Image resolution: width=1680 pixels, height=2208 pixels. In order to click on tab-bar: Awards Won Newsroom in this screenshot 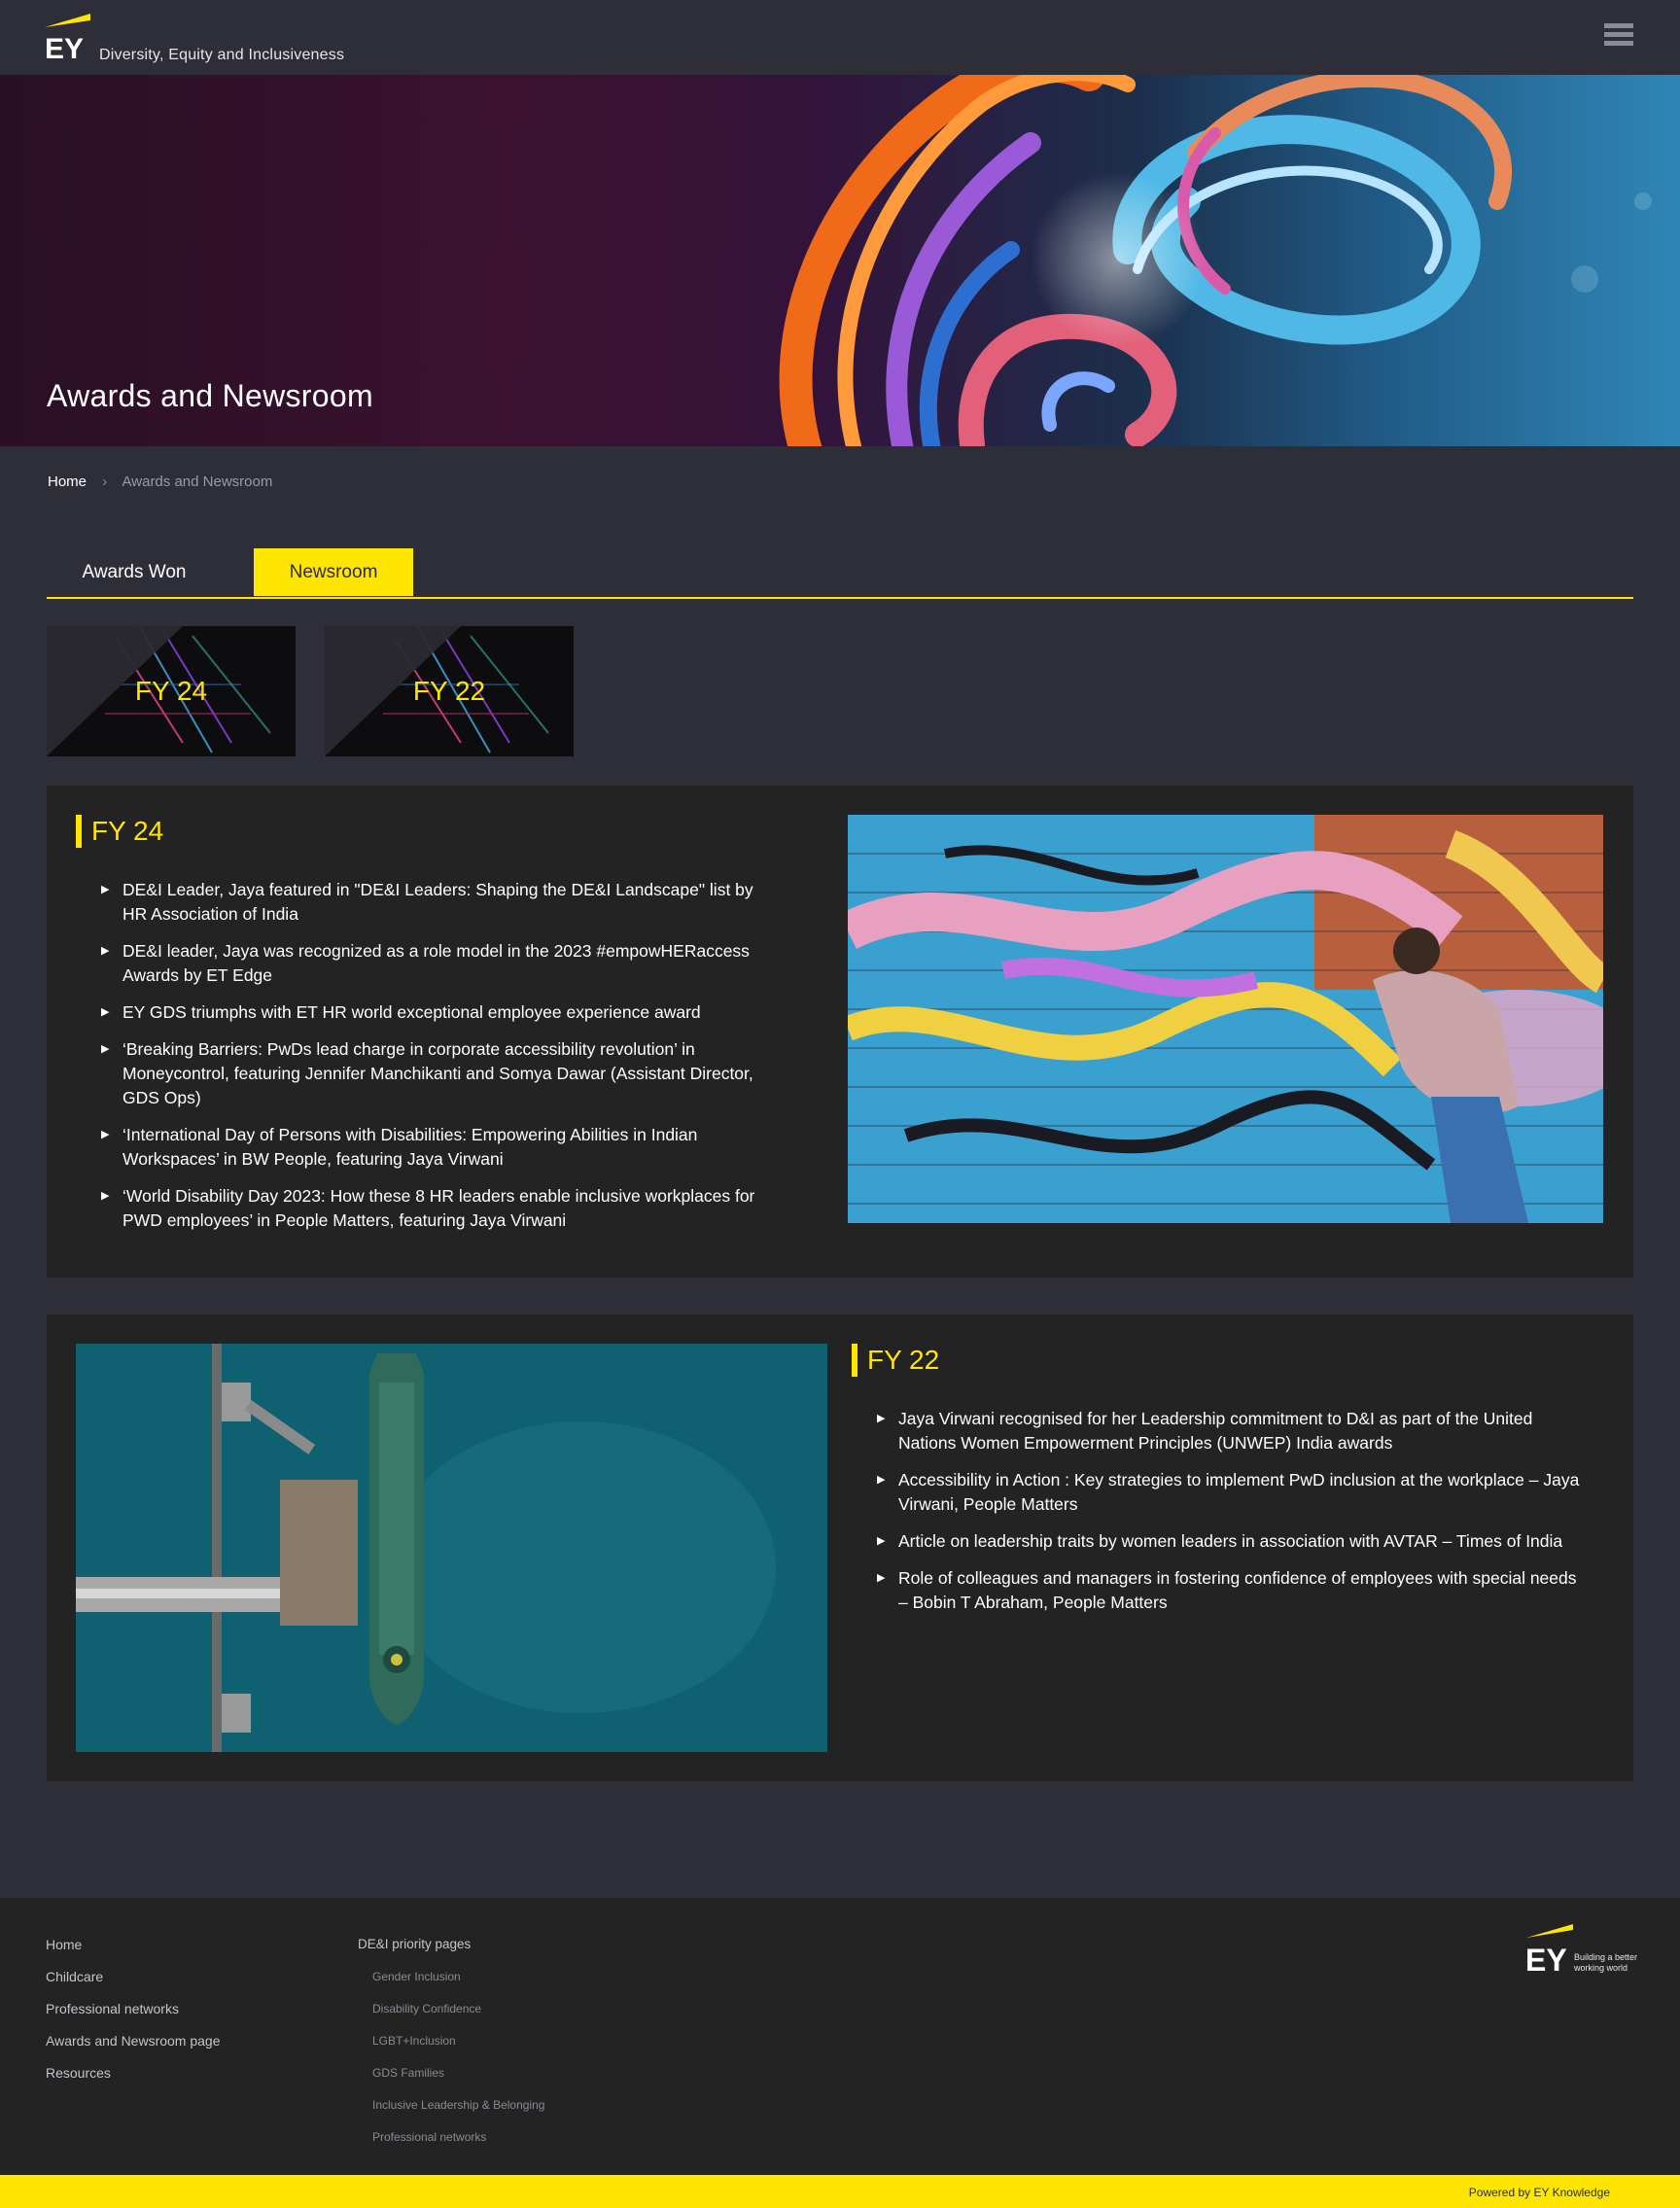, I will do `click(840, 573)`.